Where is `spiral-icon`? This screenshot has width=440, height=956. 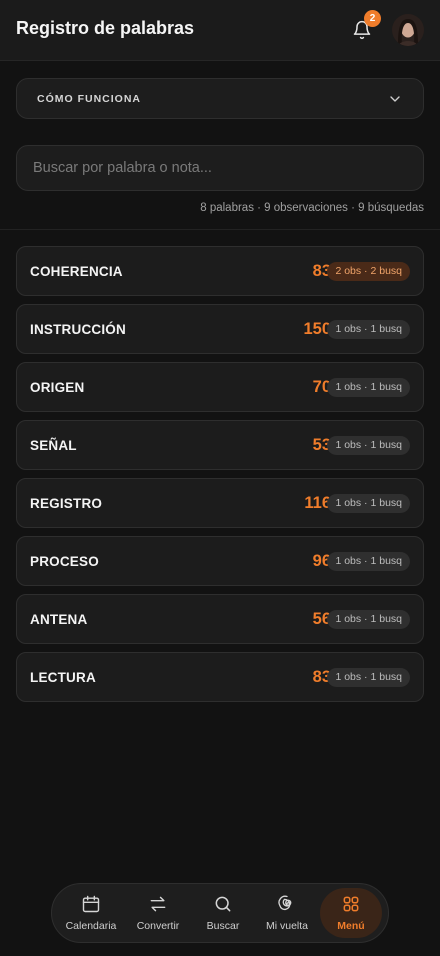
spiral-icon is located at coordinates (285, 903).